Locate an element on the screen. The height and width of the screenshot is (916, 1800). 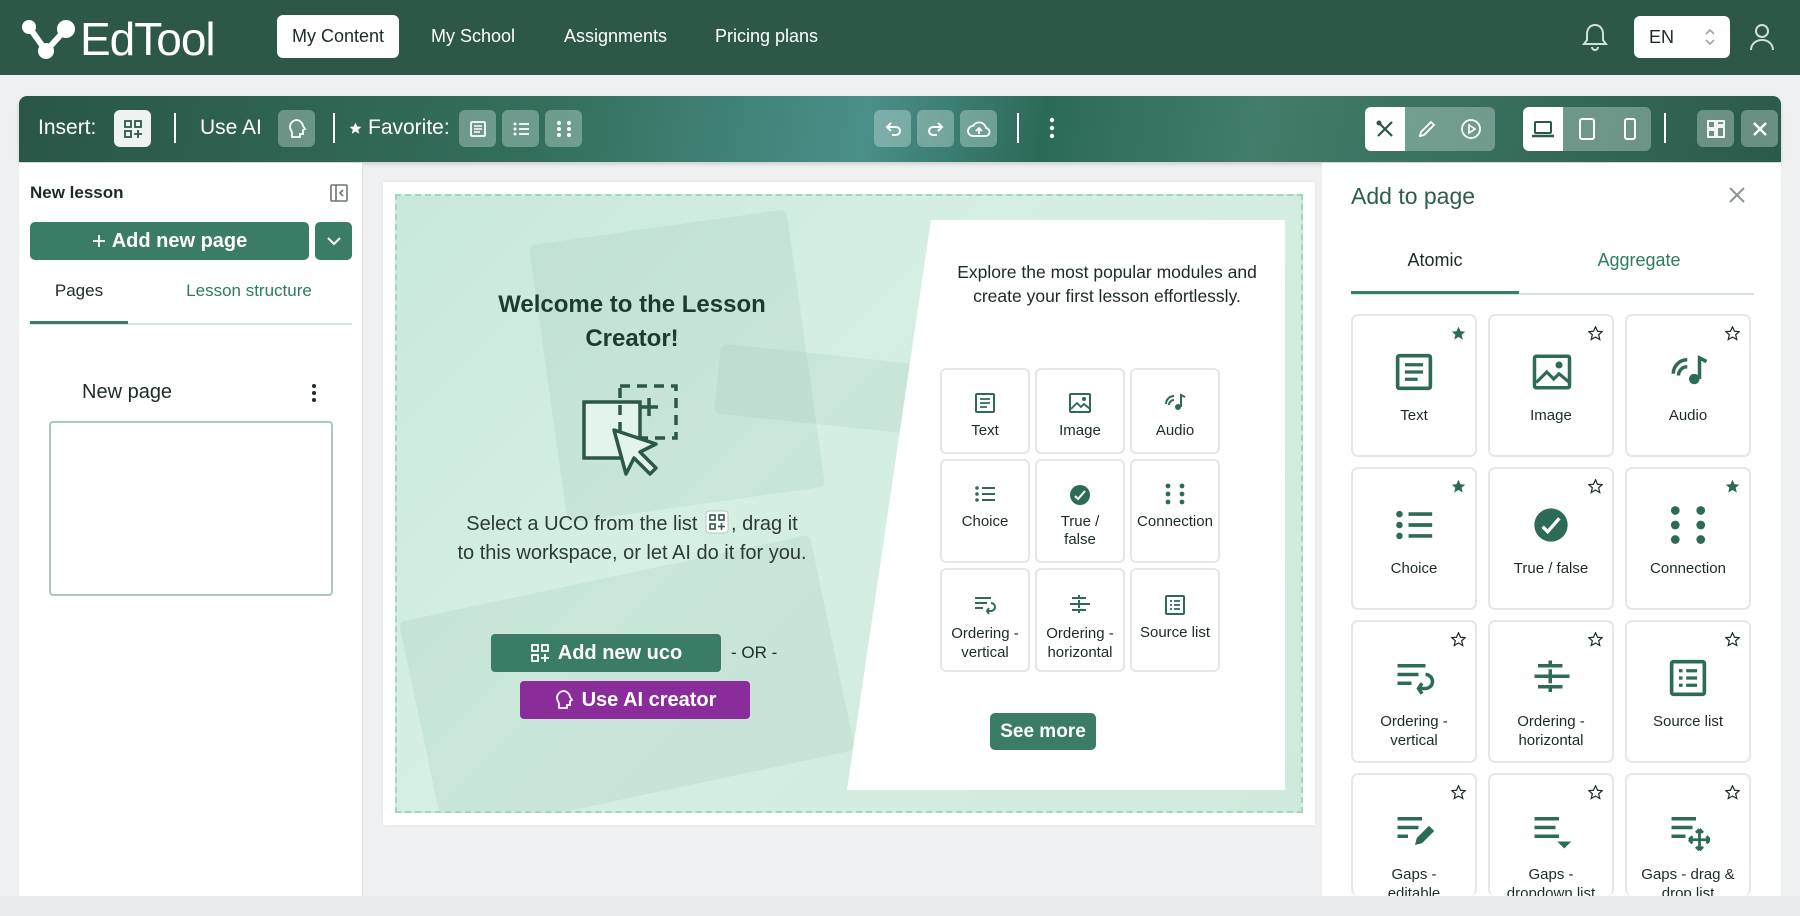
favorite-connection-button is located at coordinates (563, 128).